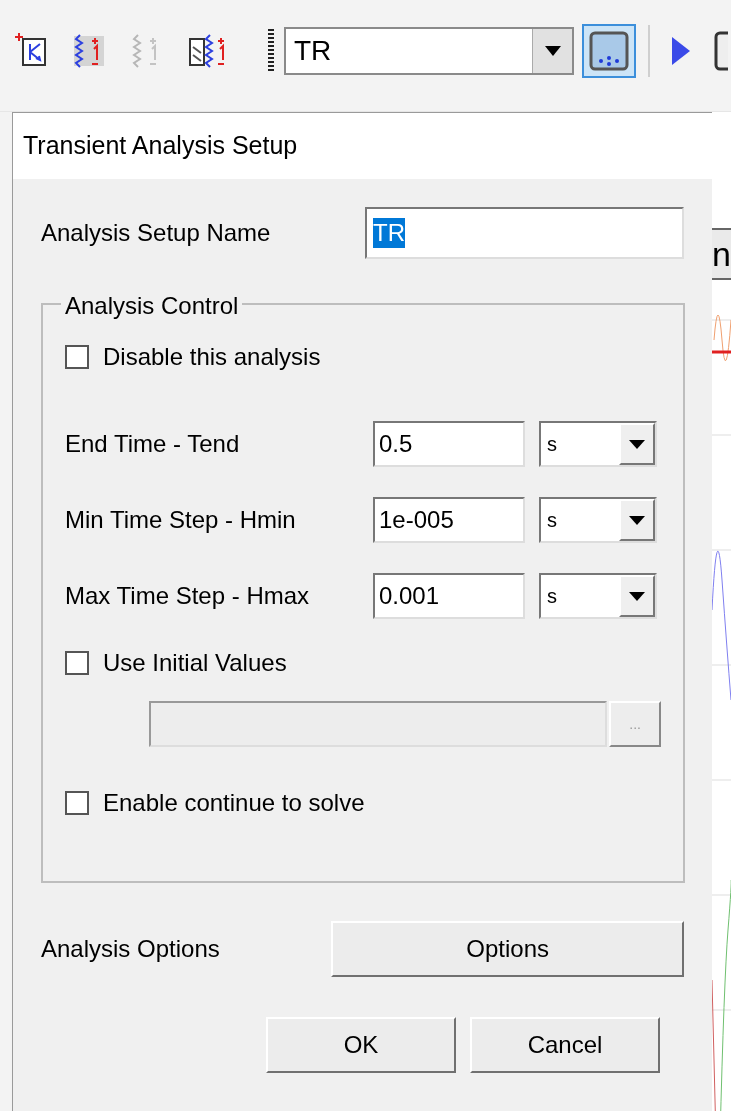  Describe the element at coordinates (181, 520) in the screenshot. I see `parameter-label: Min Time Step - Hmin` at that location.